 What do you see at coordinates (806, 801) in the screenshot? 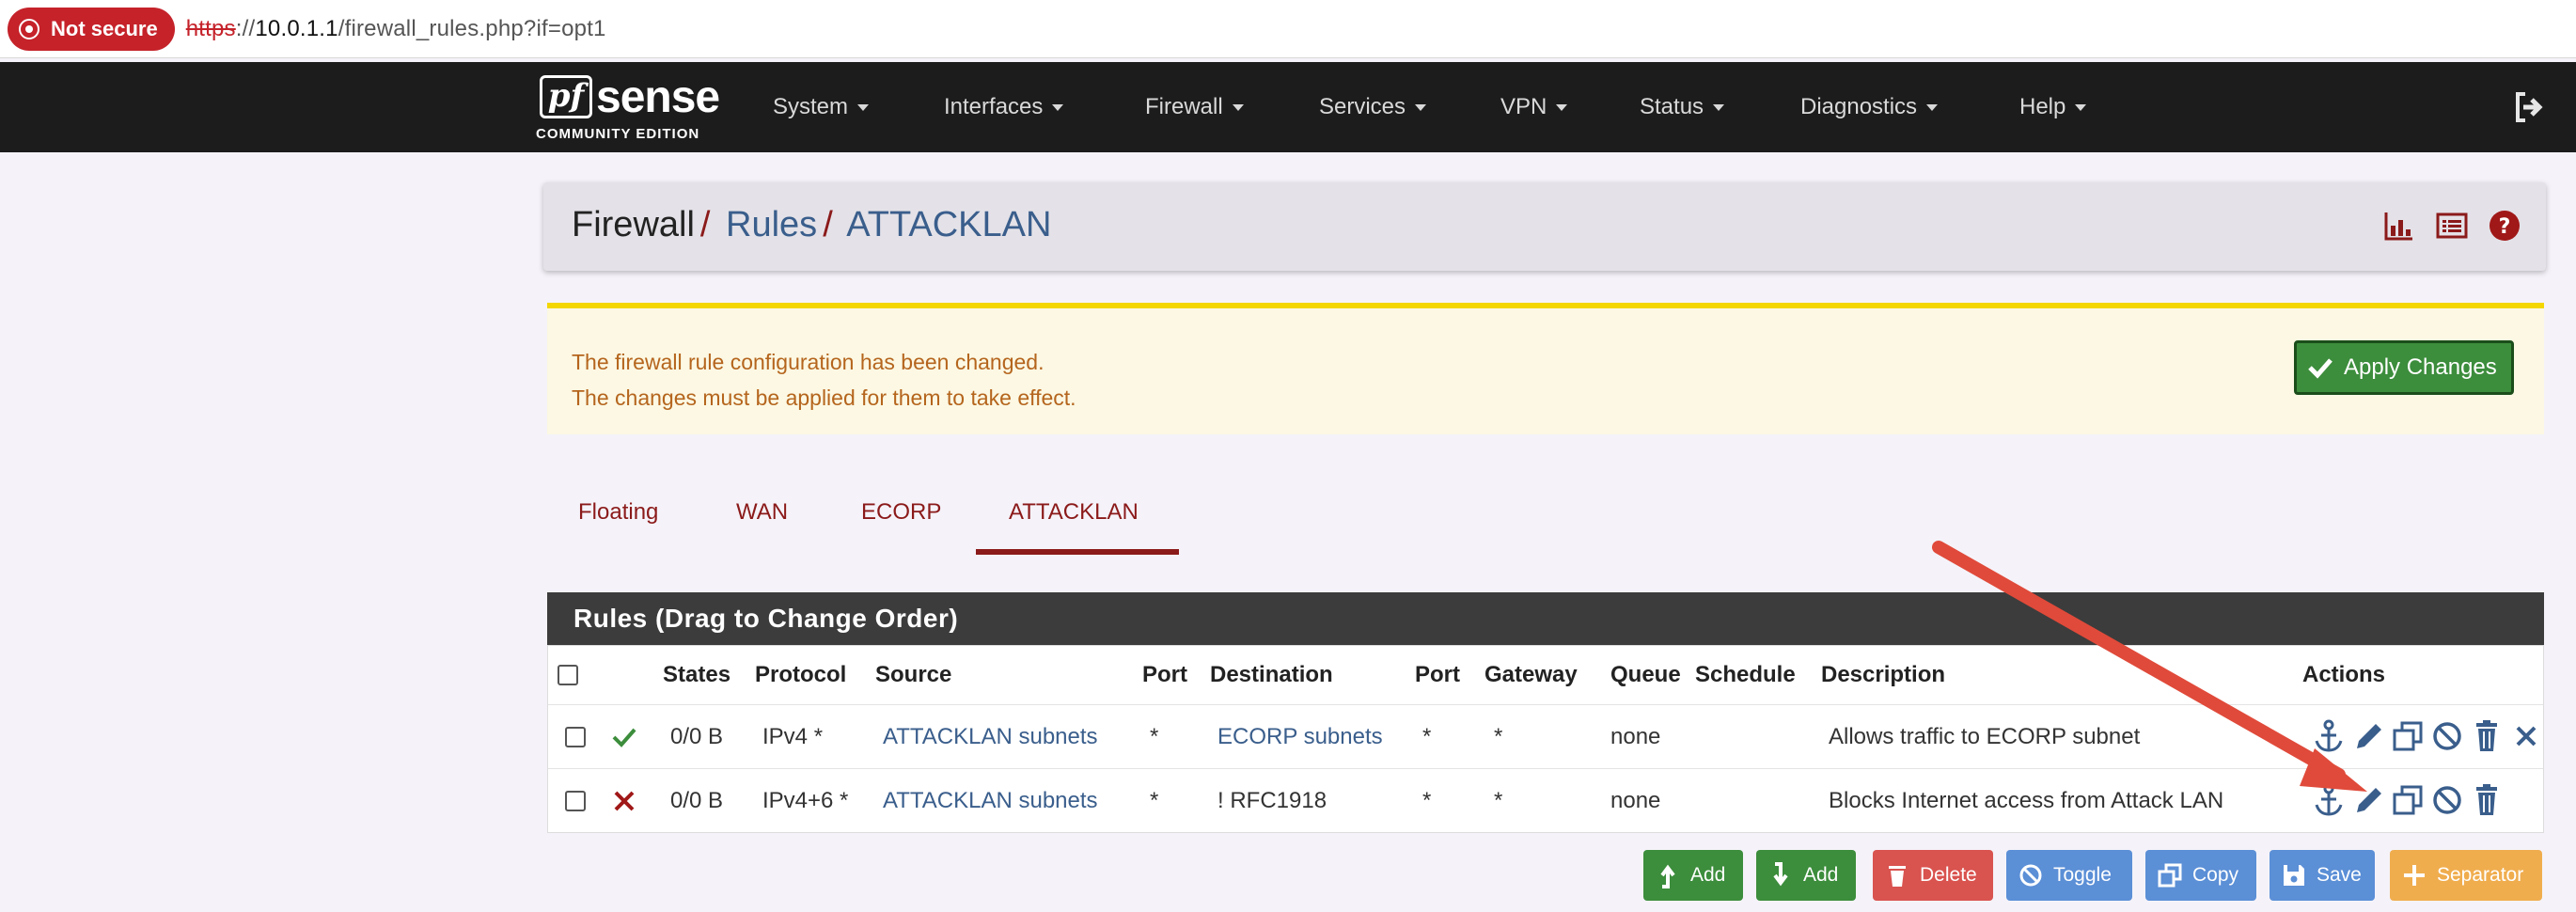
I see `rule-protocol: IPv4+6 *` at bounding box center [806, 801].